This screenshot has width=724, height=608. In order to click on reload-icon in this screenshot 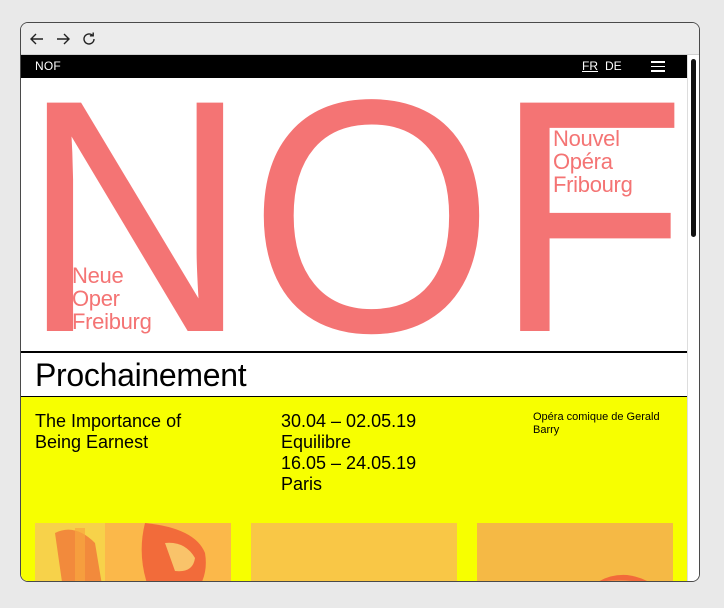, I will do `click(89, 38)`.